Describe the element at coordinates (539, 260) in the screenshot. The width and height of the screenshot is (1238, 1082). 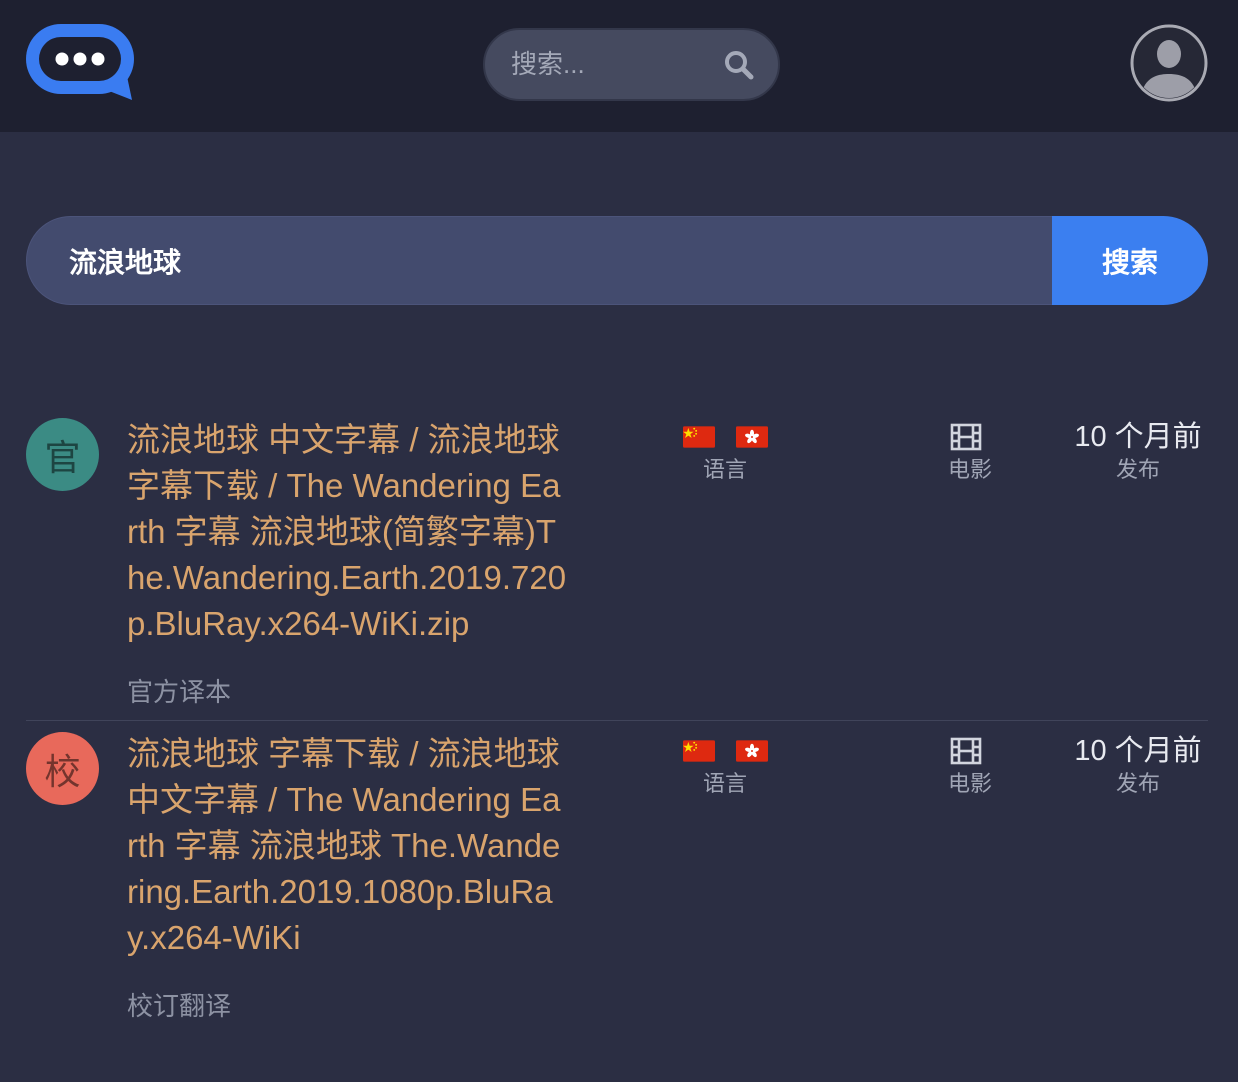
I see `main-search-input` at that location.